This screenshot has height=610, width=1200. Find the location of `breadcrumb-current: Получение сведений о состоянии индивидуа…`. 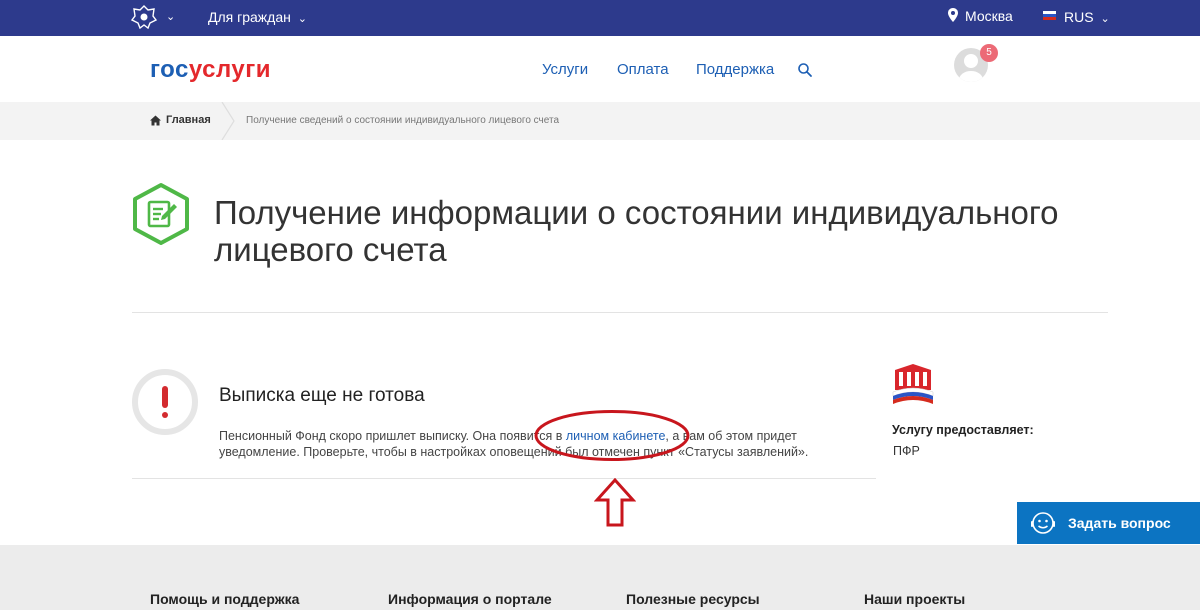

breadcrumb-current: Получение сведений о состоянии индивидуа… is located at coordinates (403, 120).